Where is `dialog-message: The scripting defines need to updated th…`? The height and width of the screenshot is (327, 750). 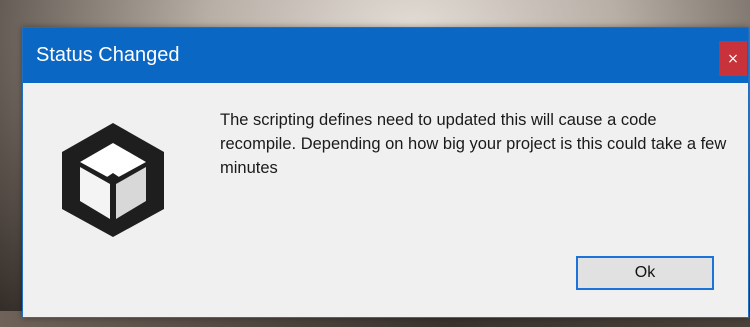
dialog-message: The scripting defines need to updated th… is located at coordinates (473, 144).